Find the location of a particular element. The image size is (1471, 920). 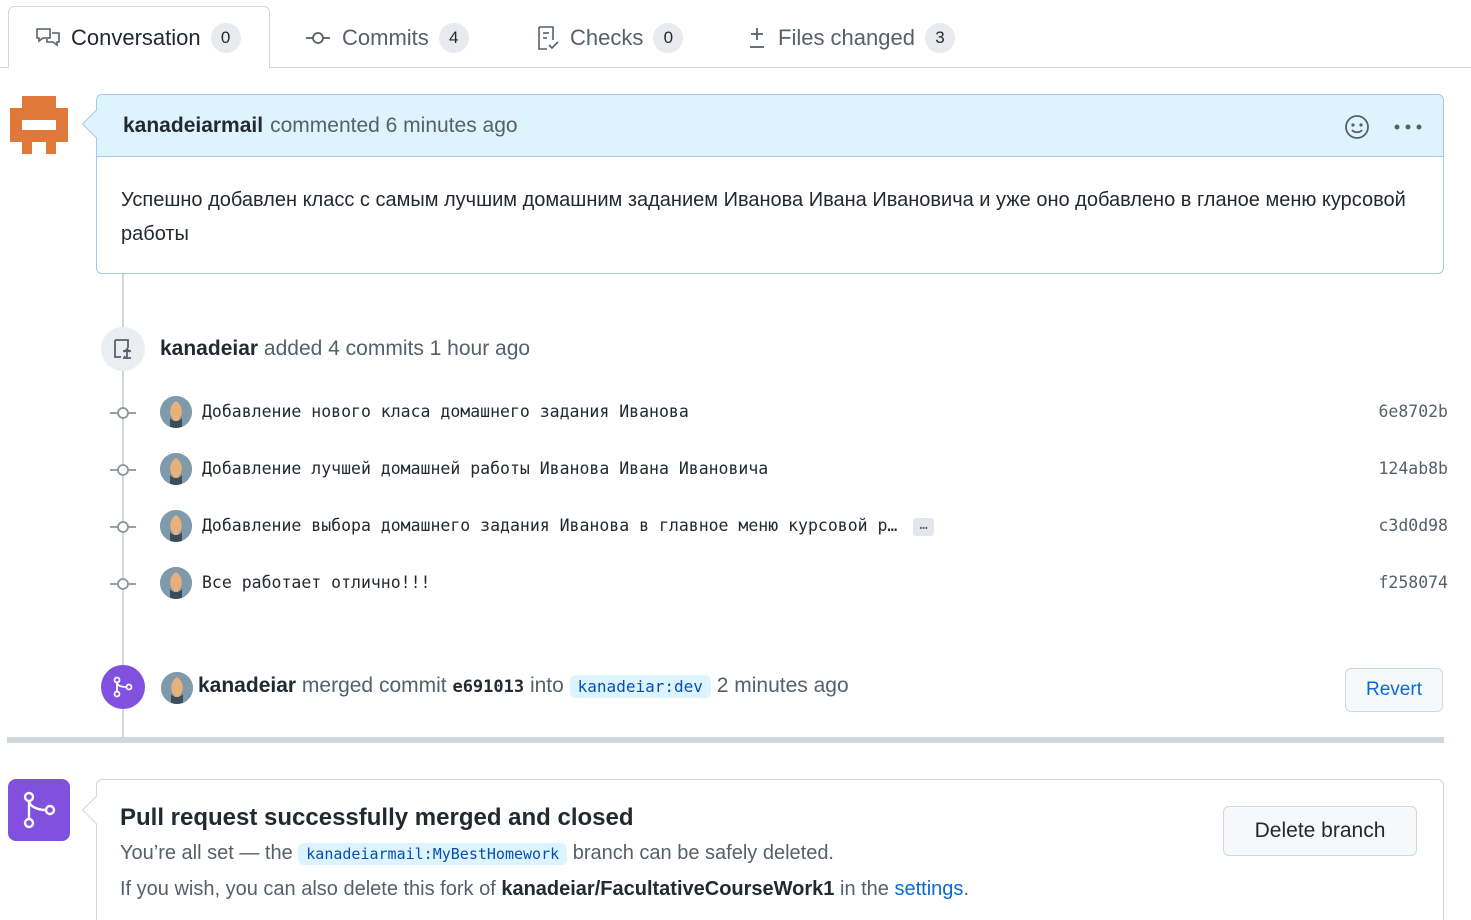

tab-counter: 4 is located at coordinates (453, 37).